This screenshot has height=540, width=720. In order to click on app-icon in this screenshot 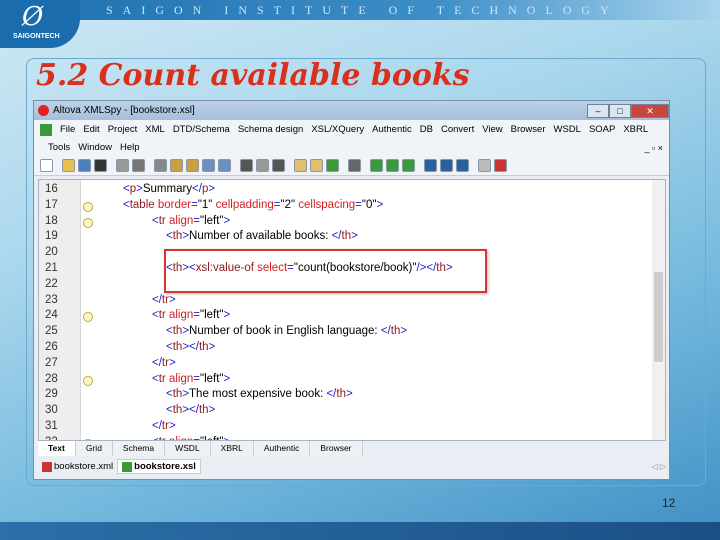, I will do `click(43, 110)`.